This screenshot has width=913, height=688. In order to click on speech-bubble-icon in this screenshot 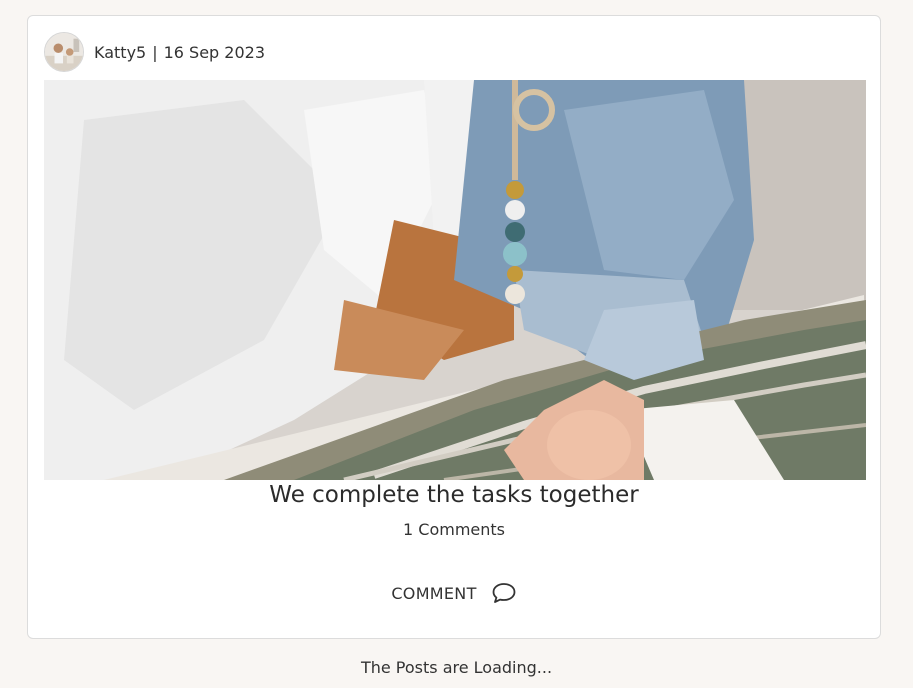, I will do `click(504, 593)`.